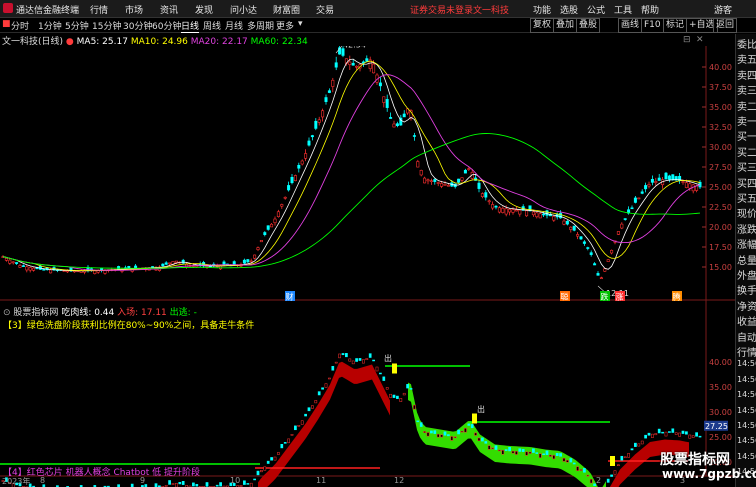 This screenshot has height=487, width=756. Describe the element at coordinates (569, 9) in the screenshot. I see `menu-stock-pick: 选股` at that location.